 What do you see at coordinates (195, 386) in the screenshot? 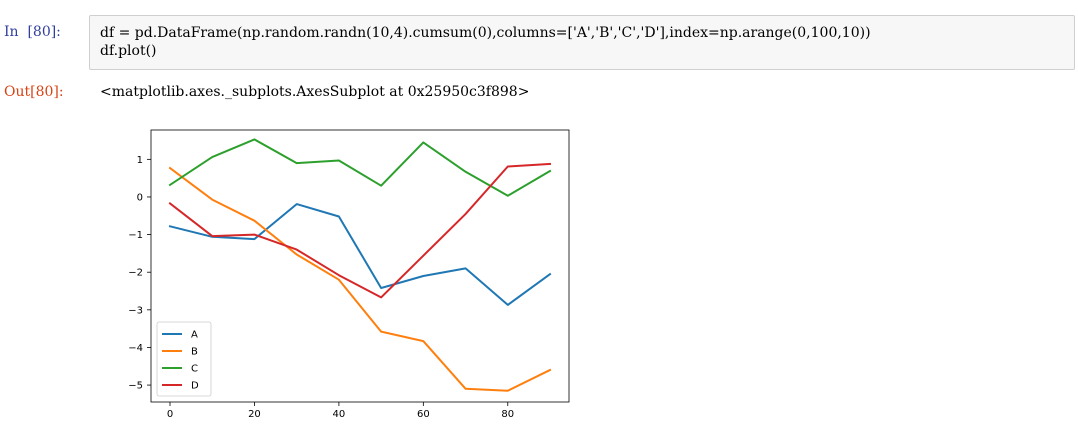
I see `legend-label-d: D` at bounding box center [195, 386].